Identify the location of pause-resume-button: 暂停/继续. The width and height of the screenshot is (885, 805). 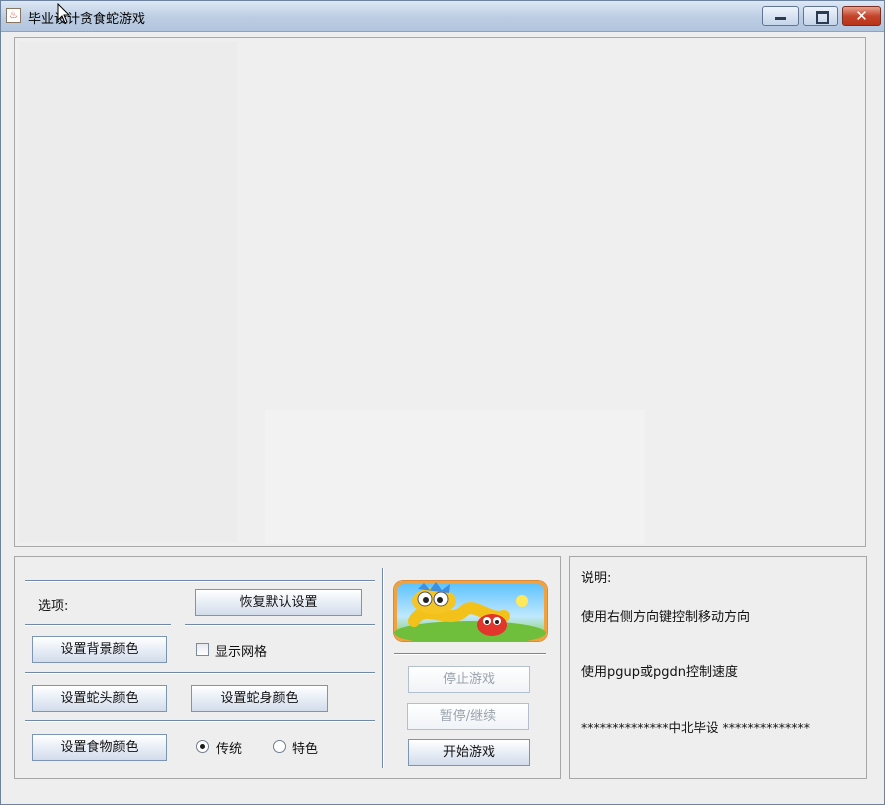
(468, 716).